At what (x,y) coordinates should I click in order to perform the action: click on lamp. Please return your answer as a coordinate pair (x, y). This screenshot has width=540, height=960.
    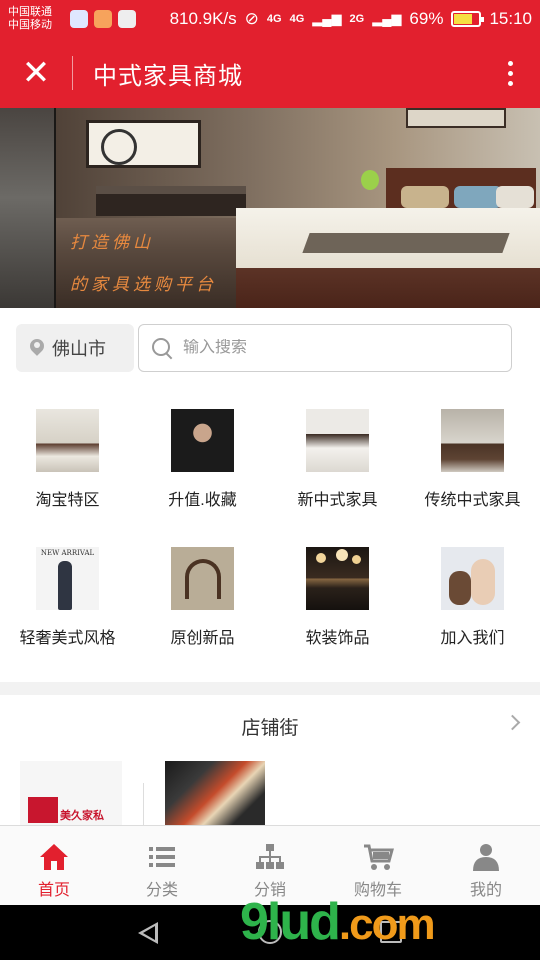
    Looking at the image, I should click on (370, 180).